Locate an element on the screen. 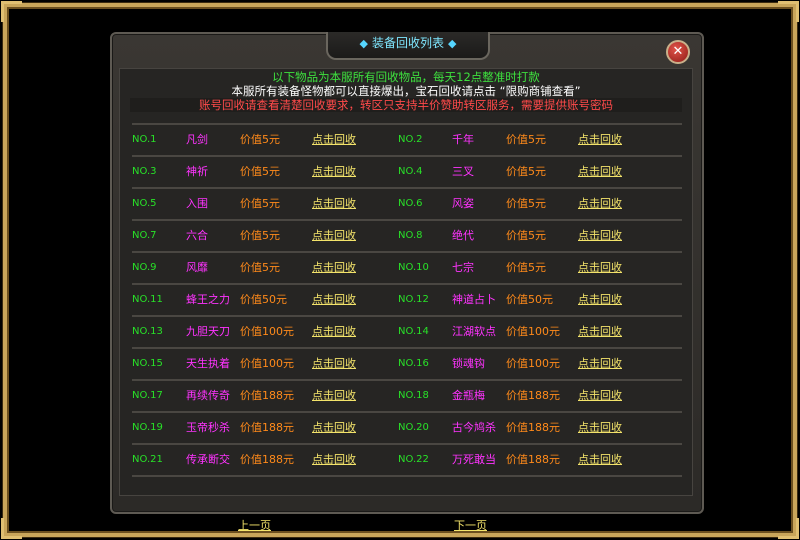 Image resolution: width=800 pixels, height=540 pixels. item-number: NO.8 is located at coordinates (410, 235).